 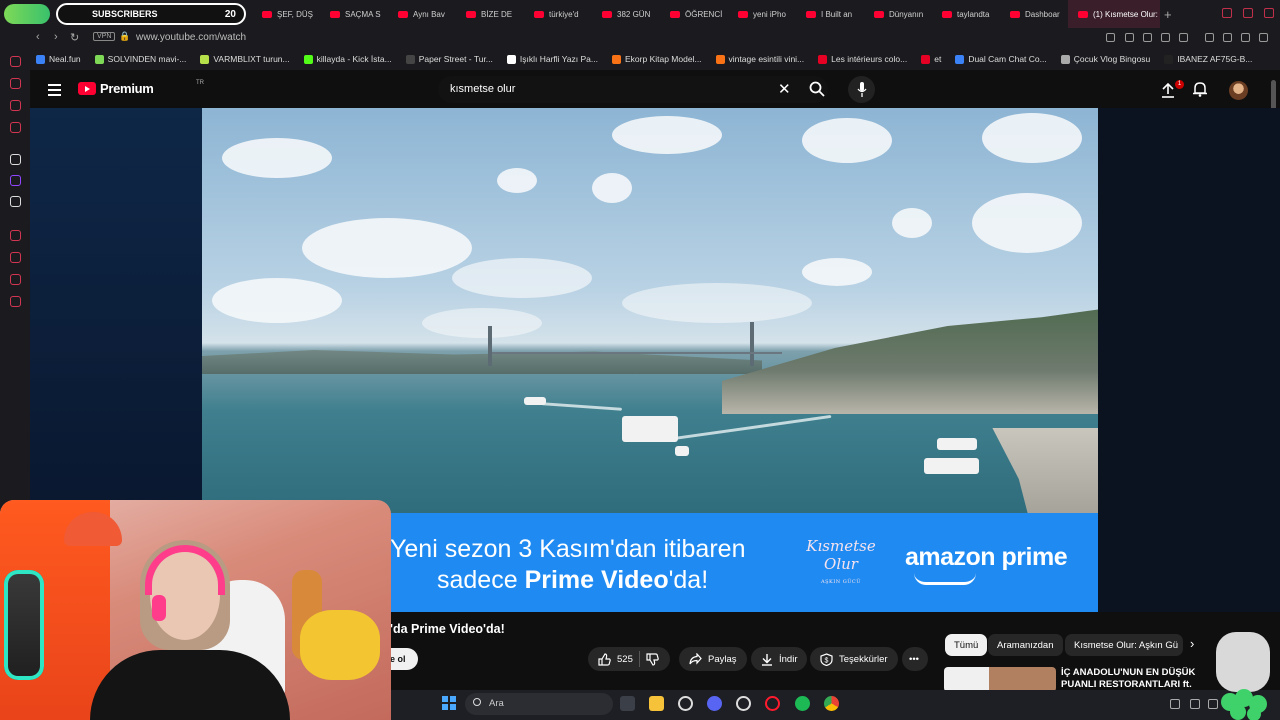 What do you see at coordinates (714, 703) in the screenshot?
I see `discord-icon` at bounding box center [714, 703].